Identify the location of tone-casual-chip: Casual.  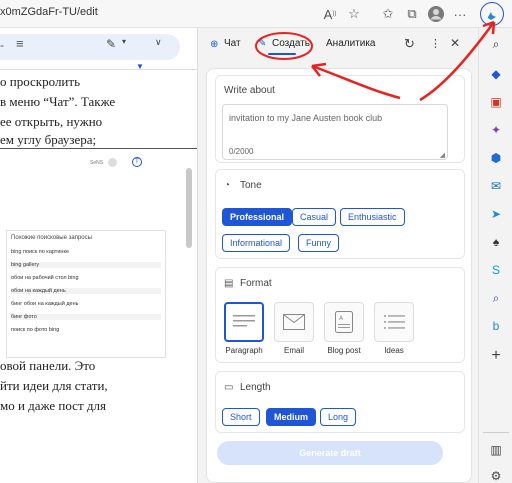
(314, 217).